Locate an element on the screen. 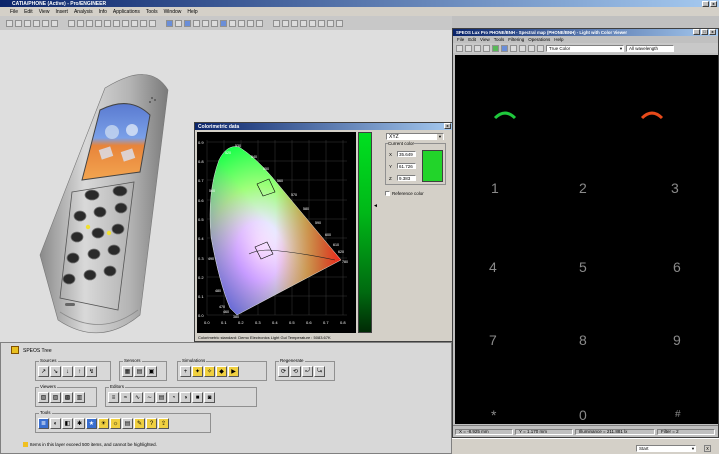  texture-editor-button: ▤ is located at coordinates (161, 397).